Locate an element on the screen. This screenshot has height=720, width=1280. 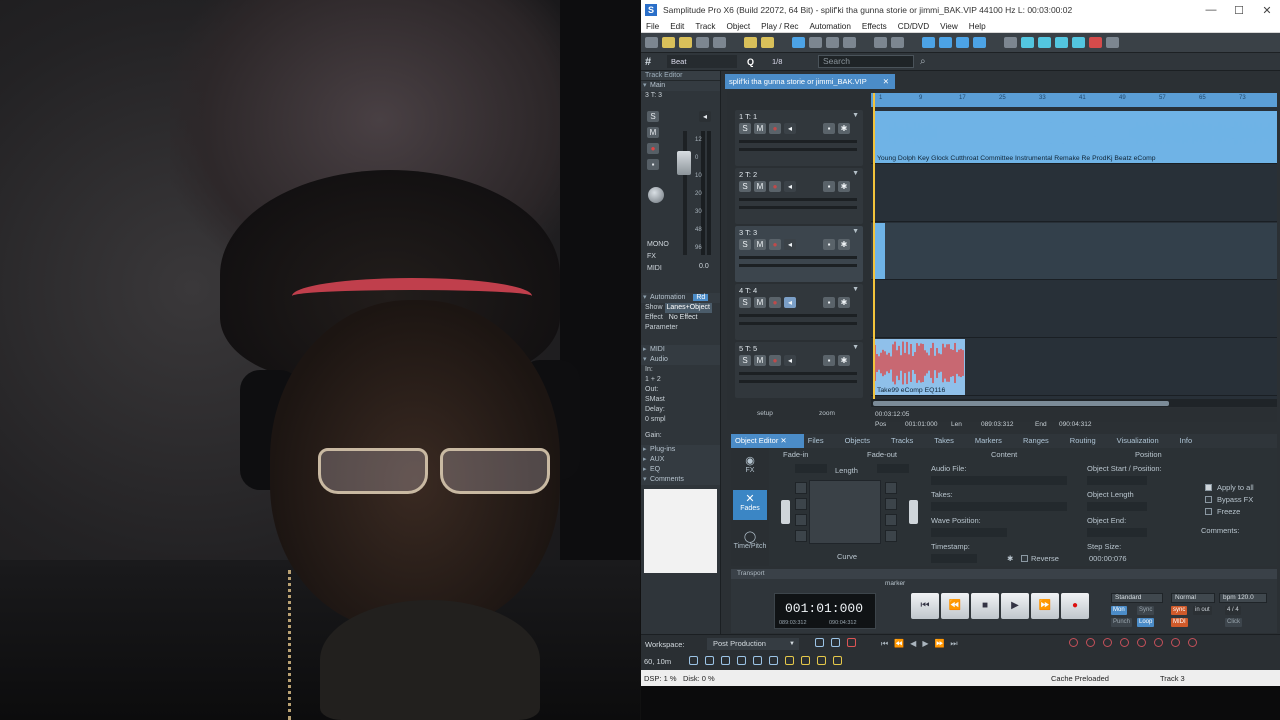
bypass-fx-checkbox is located at coordinates (1208, 499).